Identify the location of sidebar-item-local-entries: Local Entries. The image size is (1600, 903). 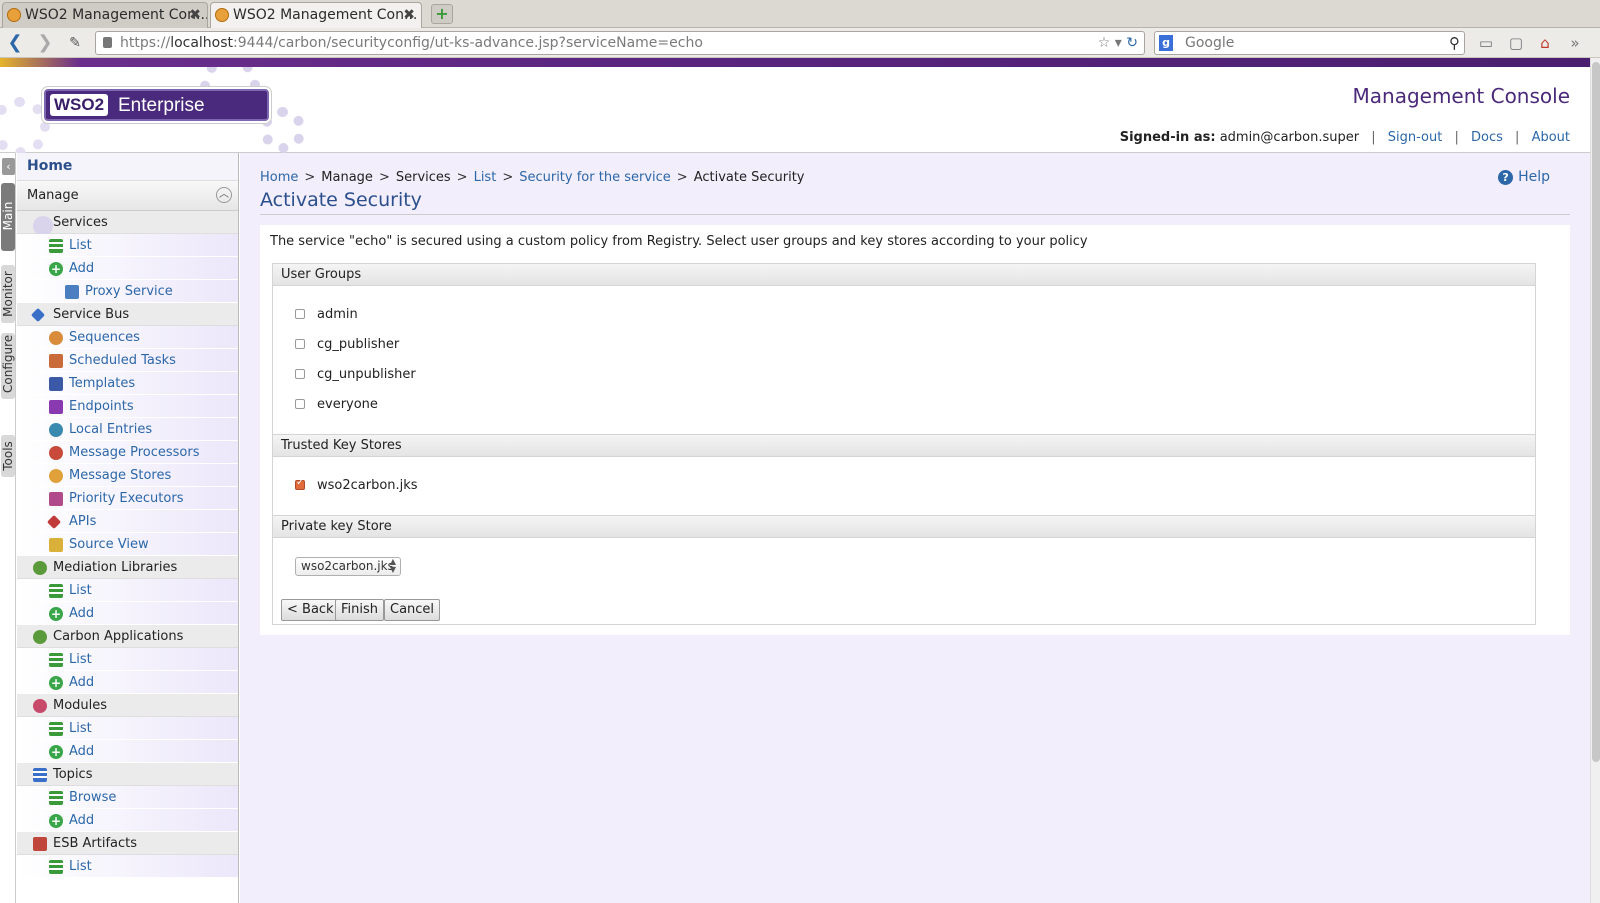
(127, 429).